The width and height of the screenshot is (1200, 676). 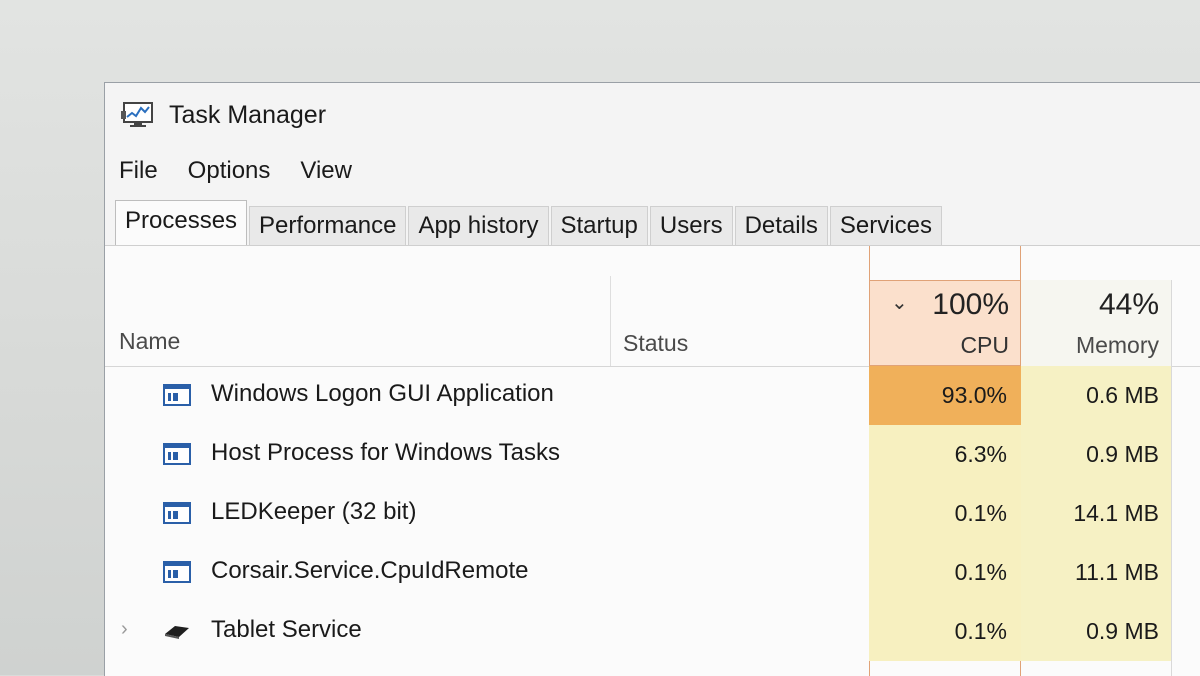 I want to click on process-row: Host Process for Windows Tasks 6.3% 0.9 MB, so click(x=652, y=454).